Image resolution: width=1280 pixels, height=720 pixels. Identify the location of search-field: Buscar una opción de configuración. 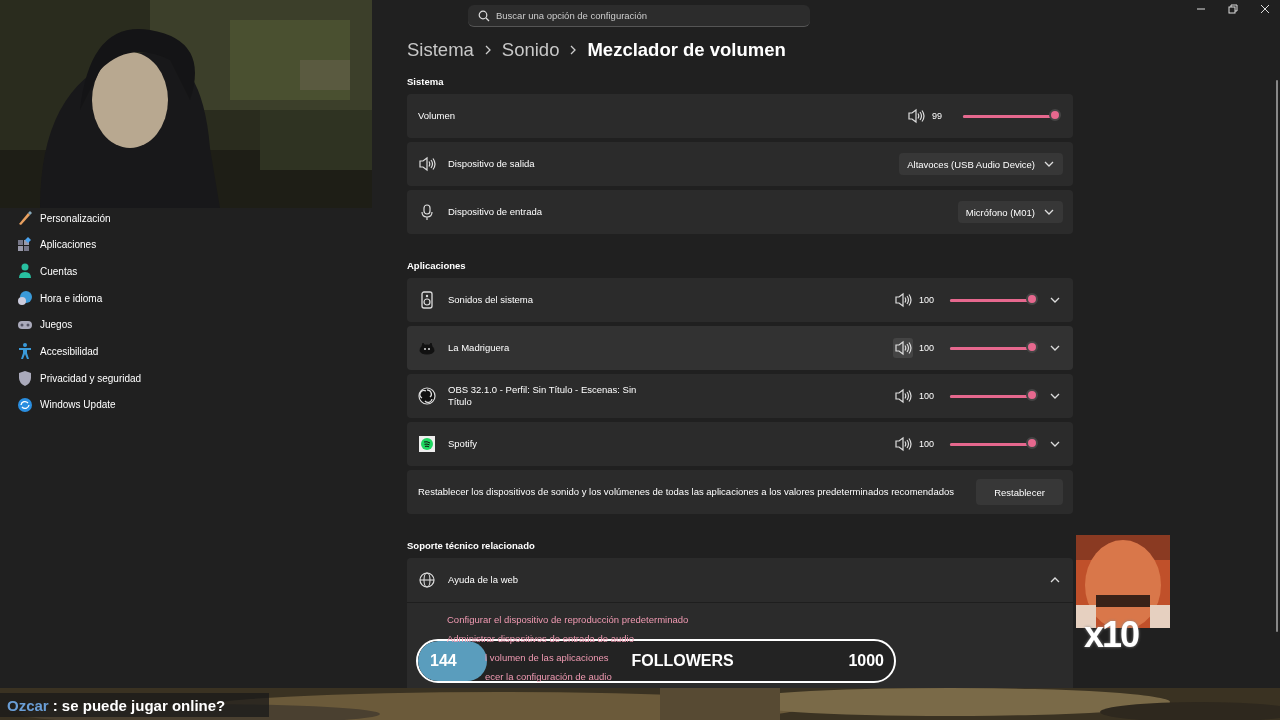
(639, 16).